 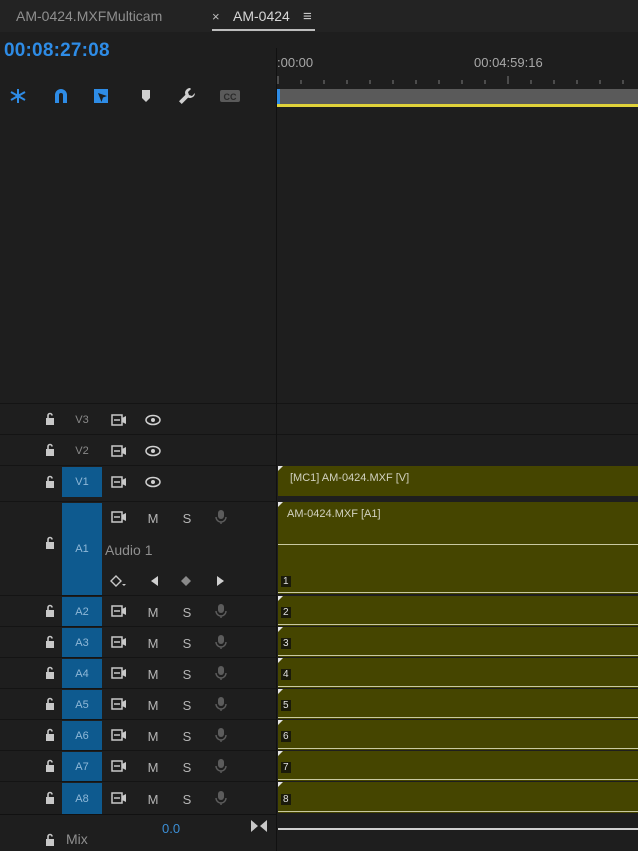 I want to click on track-target-a4: A4, so click(x=82, y=674).